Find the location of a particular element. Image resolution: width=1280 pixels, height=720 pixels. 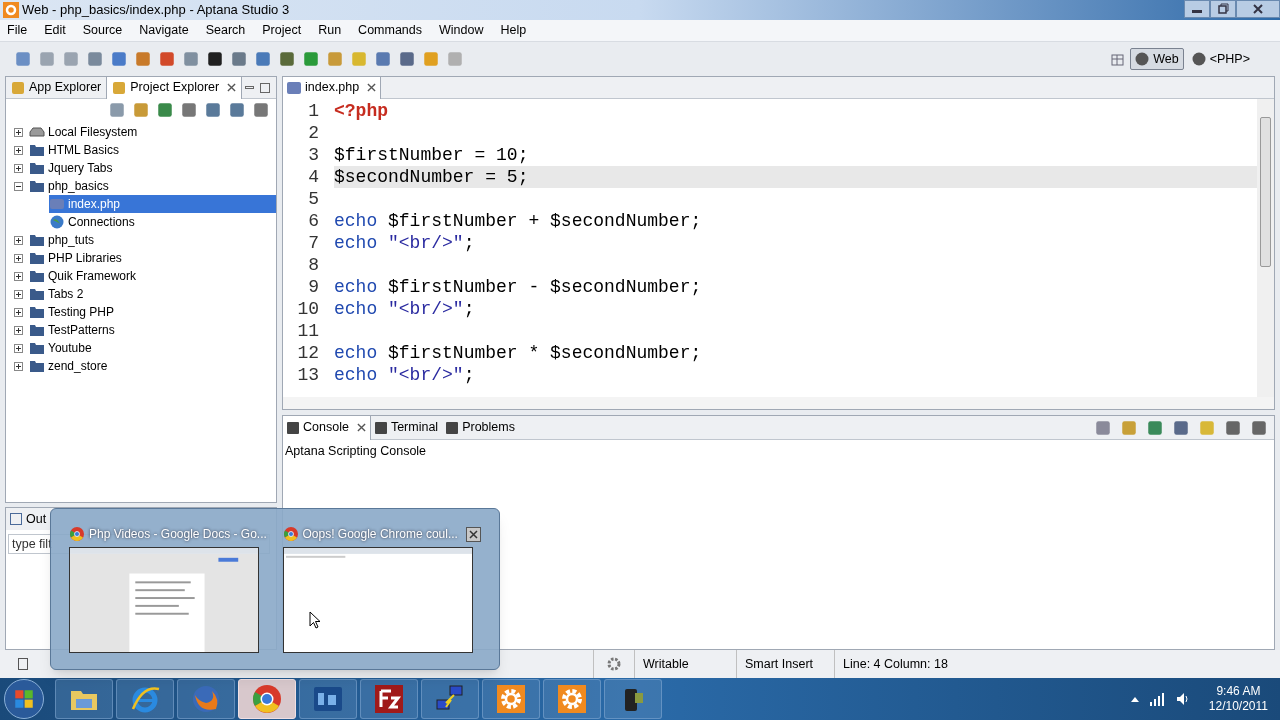

menu-item: Window is located at coordinates (461, 30).